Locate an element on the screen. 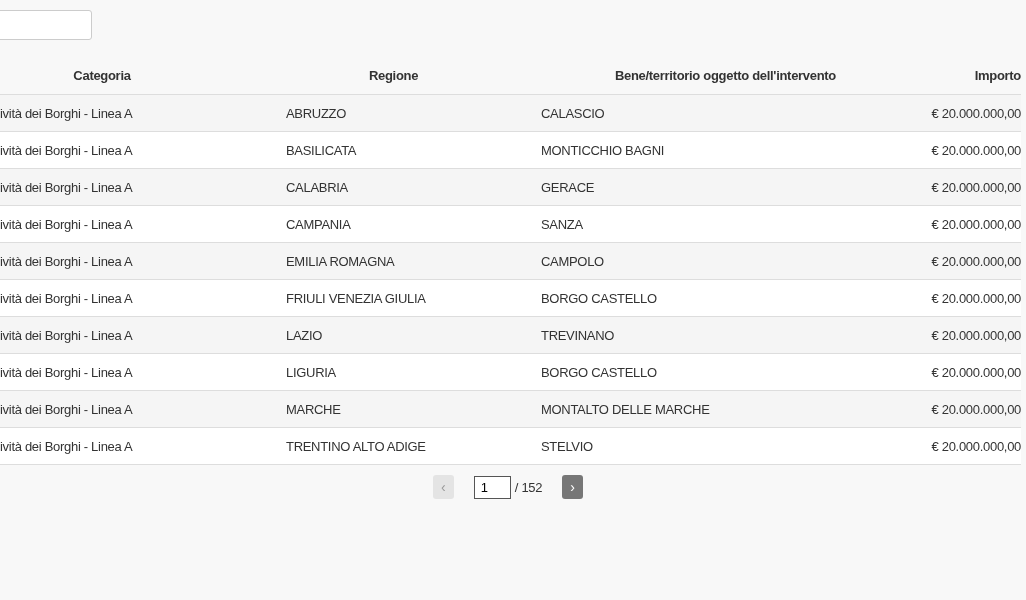 This screenshot has height=600, width=1026. table-cell: FRIULI VENEZIA GIULIA is located at coordinates (411, 298).